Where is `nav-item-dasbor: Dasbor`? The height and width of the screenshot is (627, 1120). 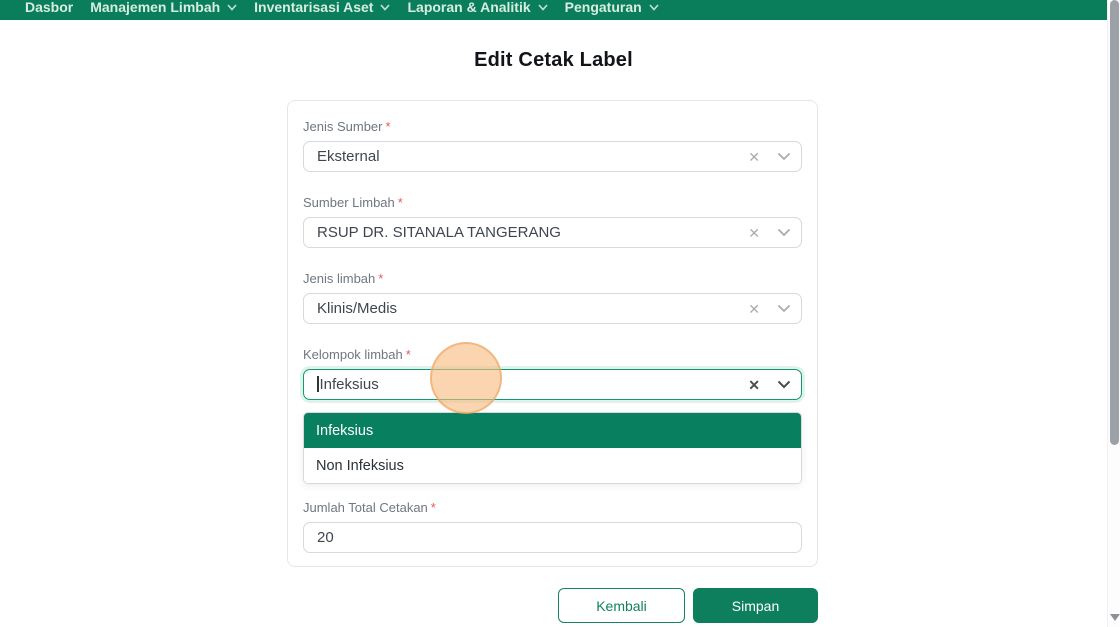
nav-item-dasbor: Dasbor is located at coordinates (49, 7).